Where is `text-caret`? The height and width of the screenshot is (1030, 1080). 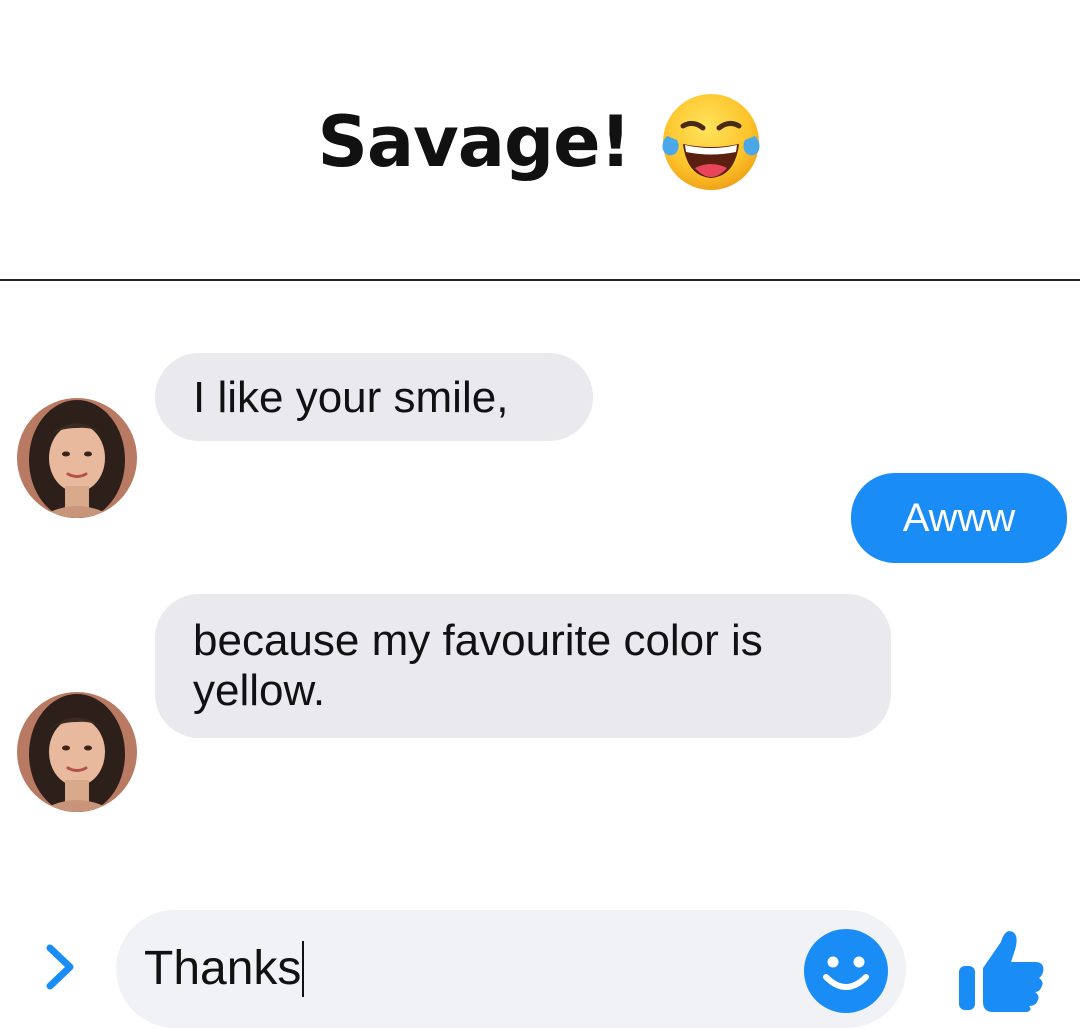 text-caret is located at coordinates (303, 969).